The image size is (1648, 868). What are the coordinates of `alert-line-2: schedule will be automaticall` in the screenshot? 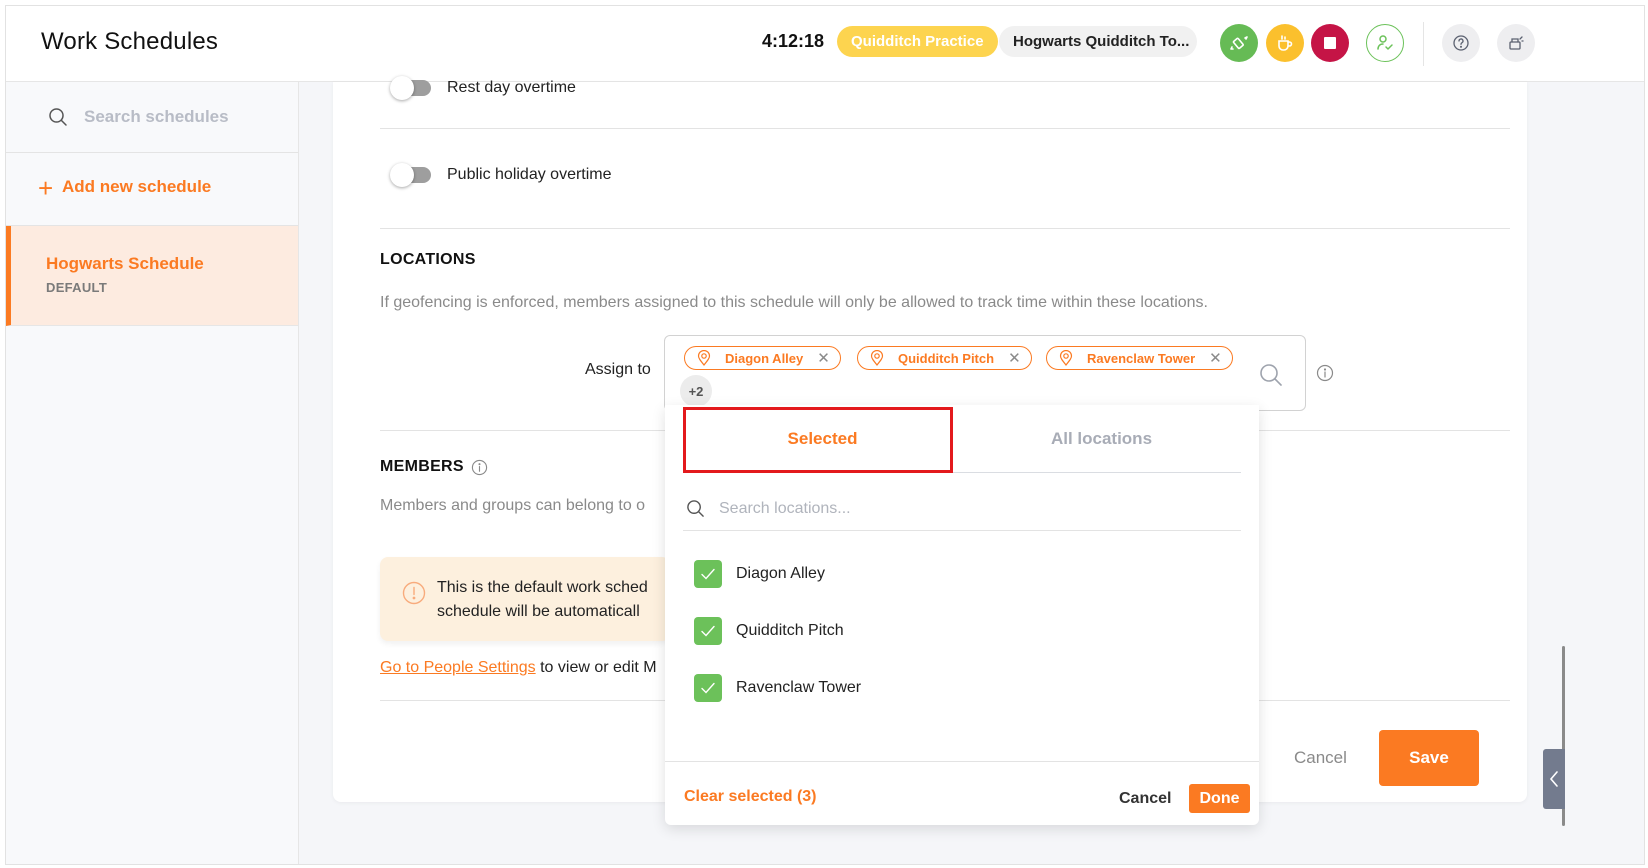 It's located at (538, 611).